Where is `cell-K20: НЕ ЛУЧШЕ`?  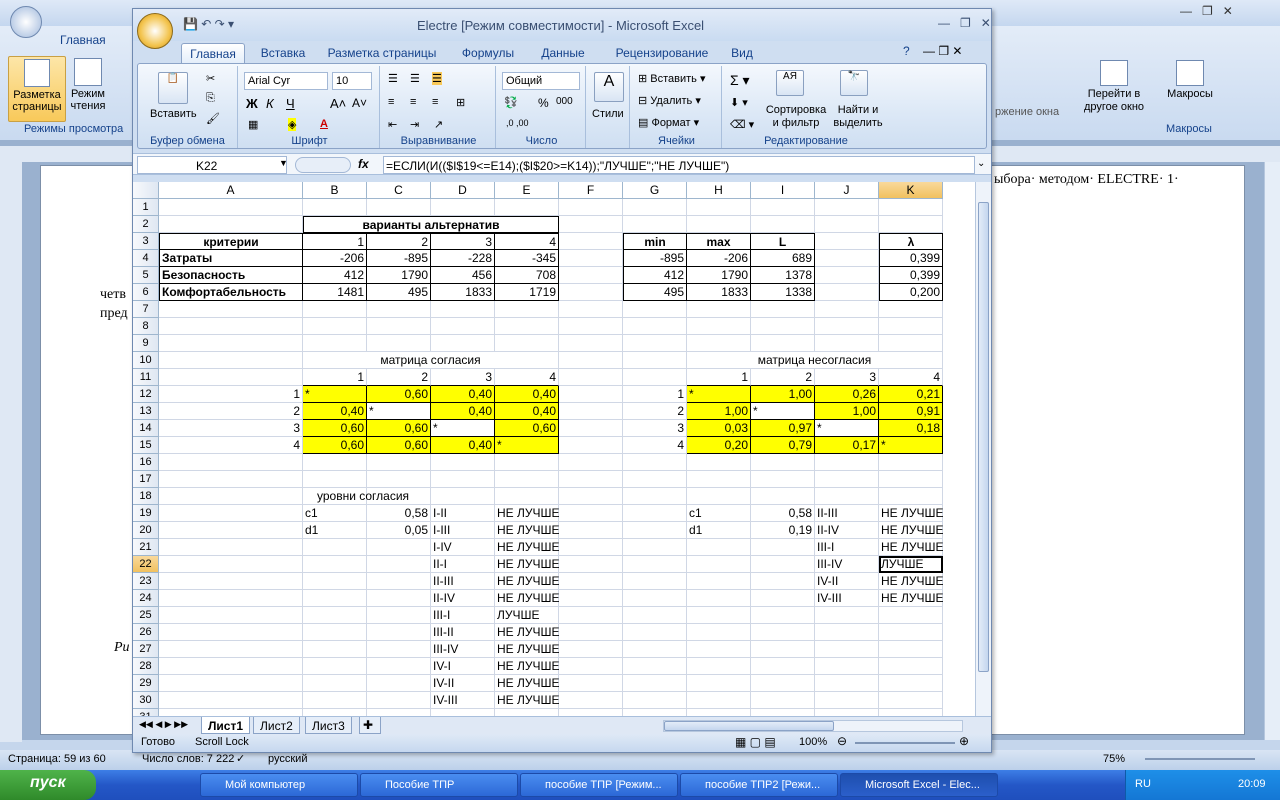
cell-K20: НЕ ЛУЧШЕ is located at coordinates (911, 530).